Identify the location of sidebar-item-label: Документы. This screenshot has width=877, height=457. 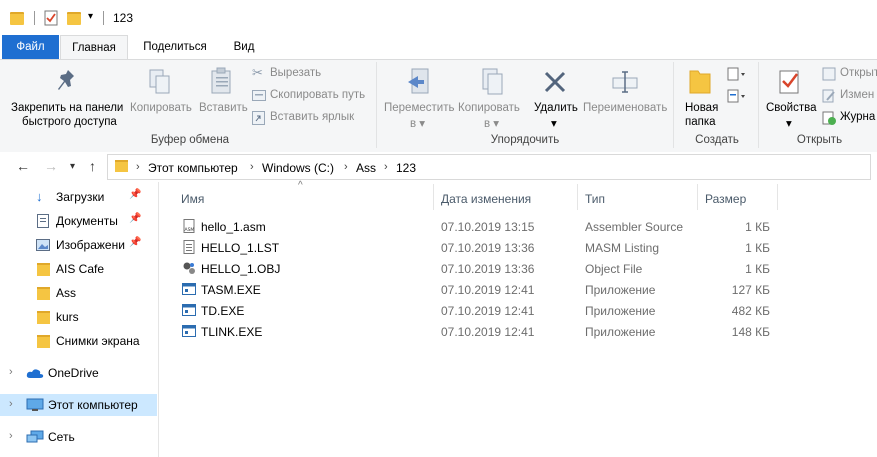
(87, 221).